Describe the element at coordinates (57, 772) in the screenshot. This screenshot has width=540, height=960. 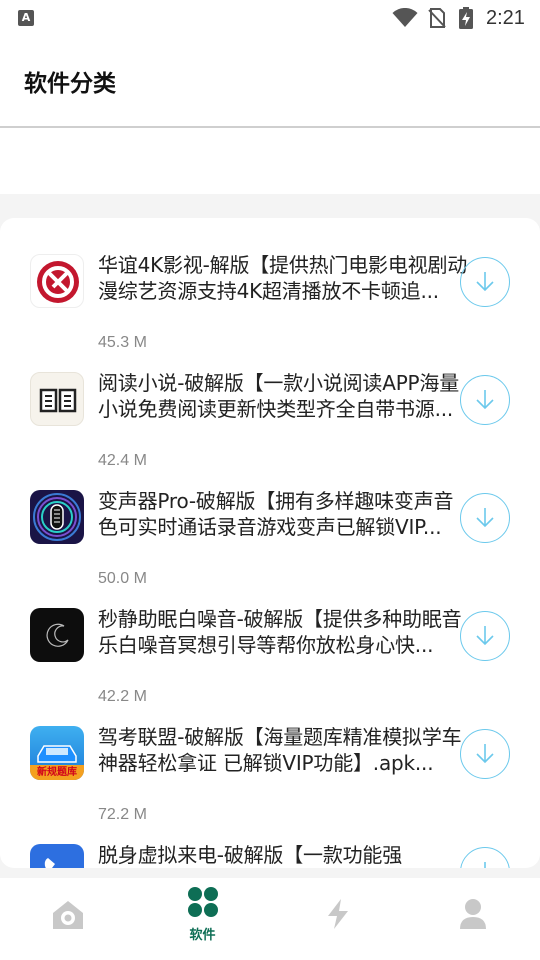
I see `app-icon-label: 新规题库` at that location.